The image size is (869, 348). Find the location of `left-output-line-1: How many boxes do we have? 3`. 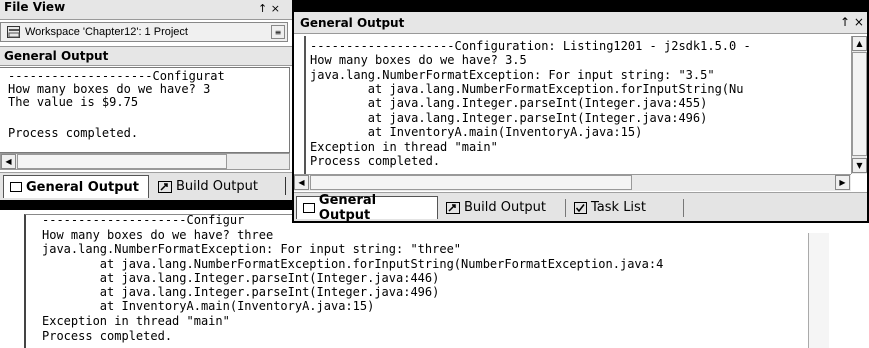

left-output-line-1: How many boxes do we have? 3 is located at coordinates (109, 89).